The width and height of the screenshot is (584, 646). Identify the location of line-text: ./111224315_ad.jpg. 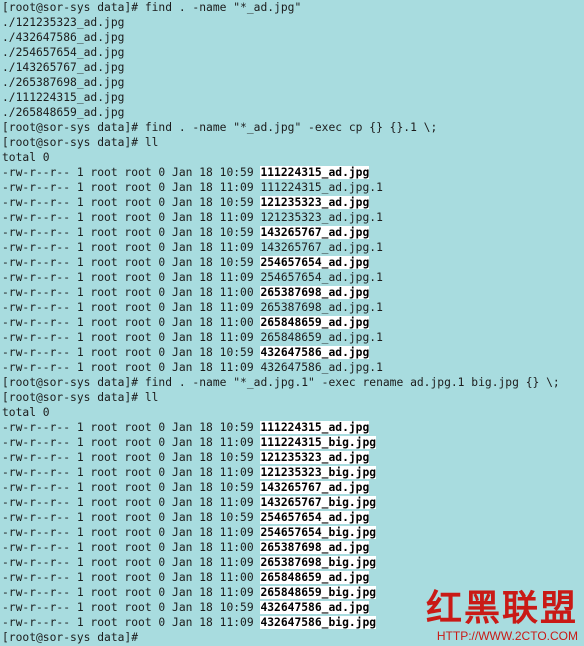
(63, 97).